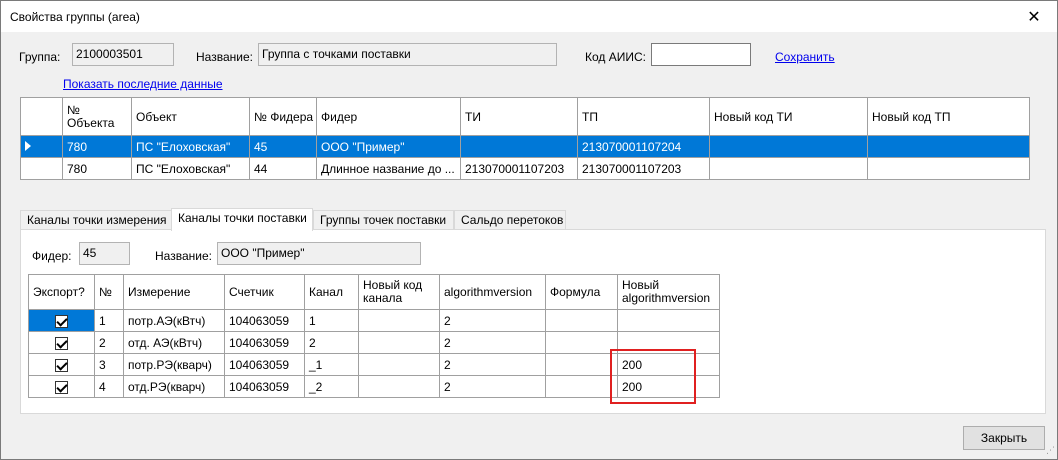 The height and width of the screenshot is (460, 1058). Describe the element at coordinates (581, 292) in the screenshot. I see `col-formula: Формула` at that location.